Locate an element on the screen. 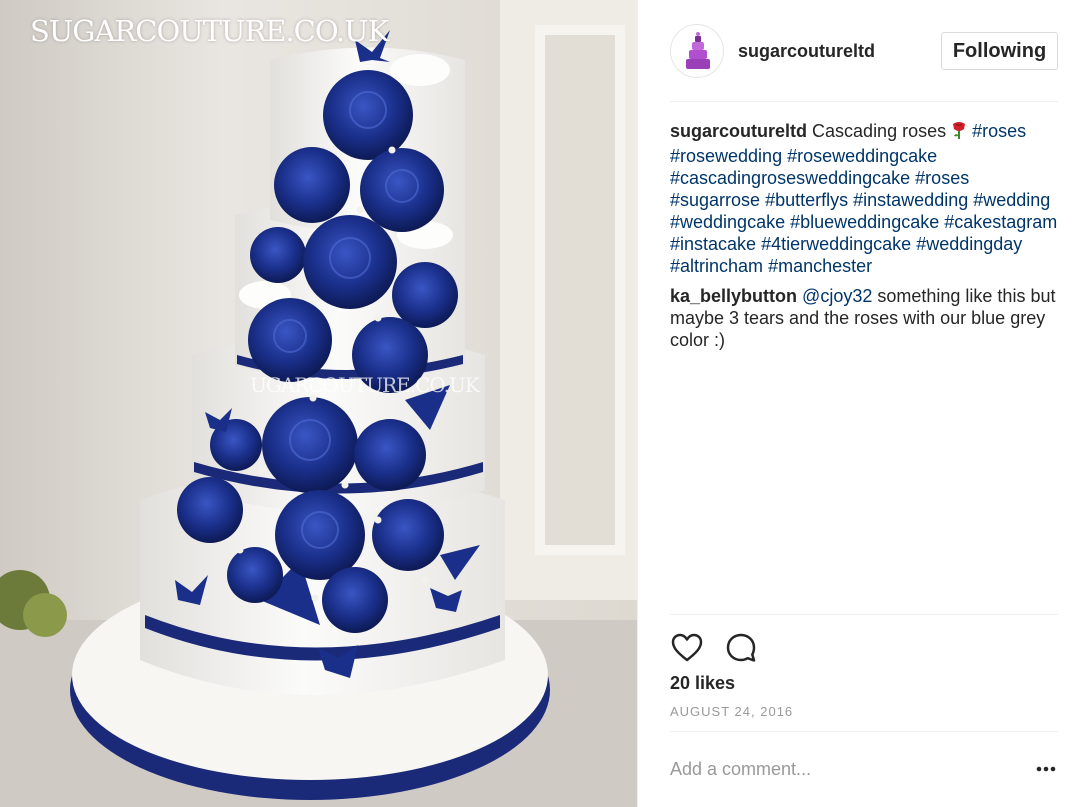 The height and width of the screenshot is (807, 1079). comment-bar is located at coordinates (864, 769).